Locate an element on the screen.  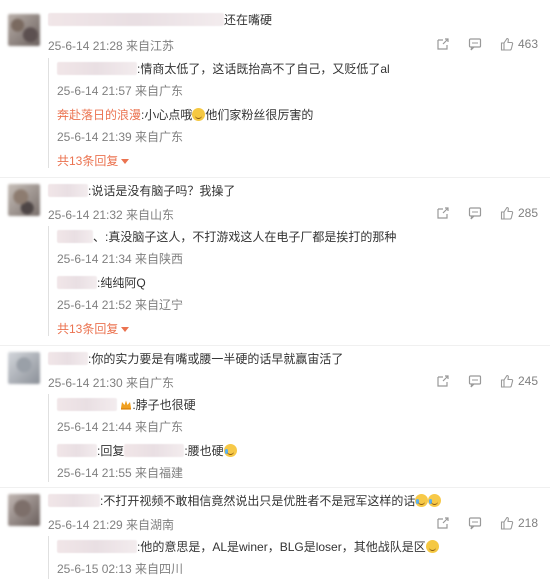
reply-meta: 25-6-14 21:34 来自陕西 is located at coordinates (120, 259).